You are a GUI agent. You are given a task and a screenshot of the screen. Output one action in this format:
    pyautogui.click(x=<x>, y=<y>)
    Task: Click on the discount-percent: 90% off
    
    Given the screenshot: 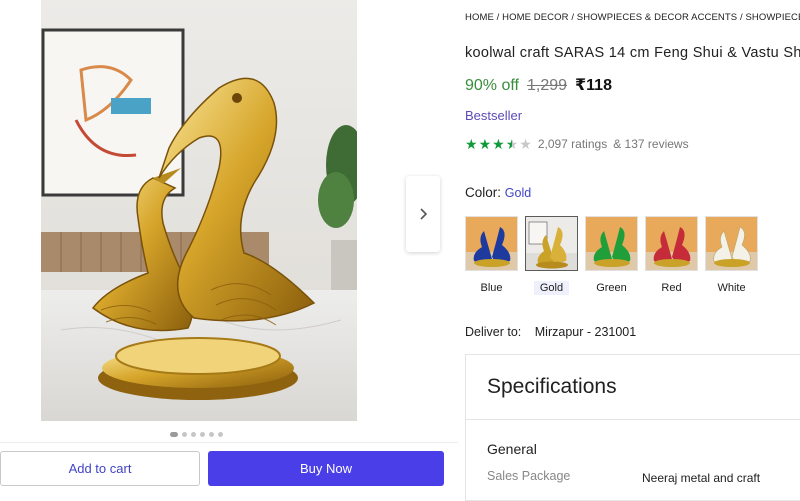 What is the action you would take?
    pyautogui.click(x=492, y=85)
    